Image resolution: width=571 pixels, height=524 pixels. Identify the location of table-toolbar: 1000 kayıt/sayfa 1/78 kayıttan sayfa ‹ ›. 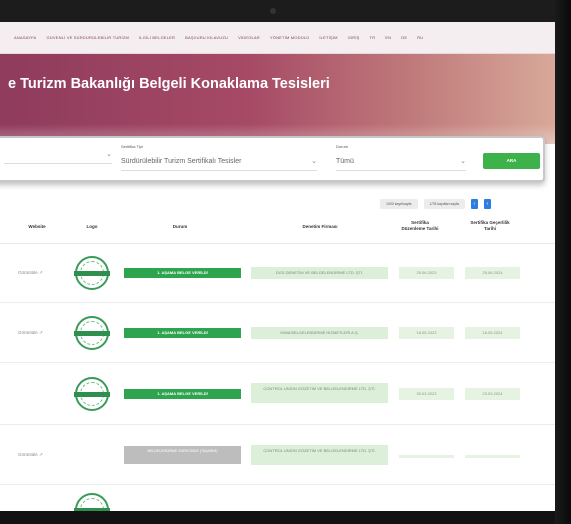
(435, 204).